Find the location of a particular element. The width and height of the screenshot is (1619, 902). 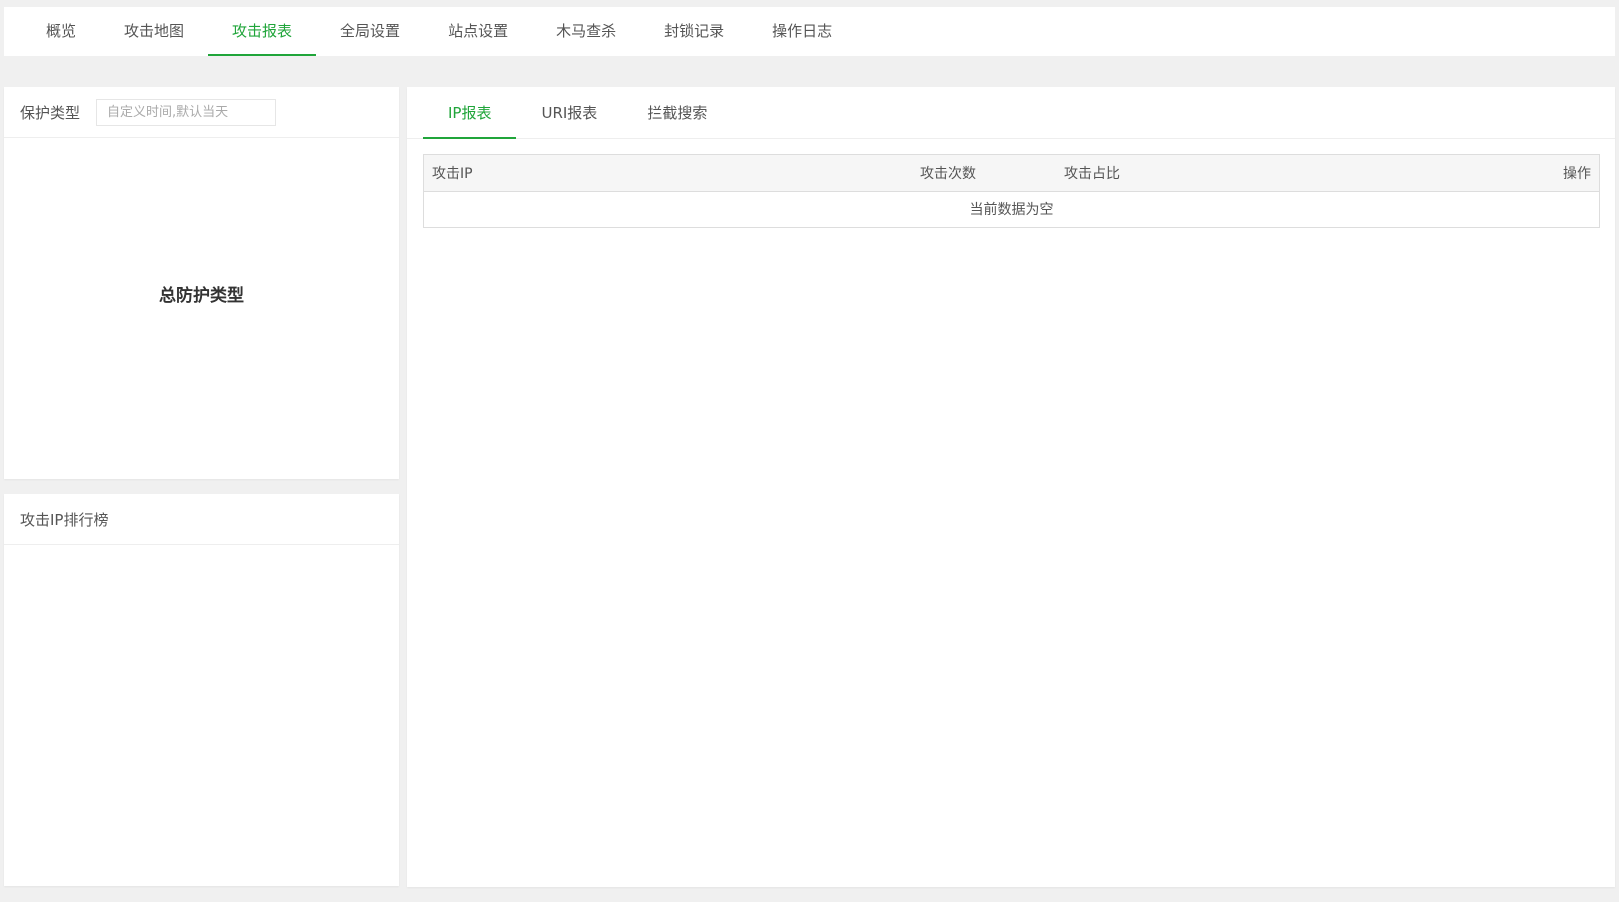

tab-intercept-search: 拦截搜索 is located at coordinates (677, 112).